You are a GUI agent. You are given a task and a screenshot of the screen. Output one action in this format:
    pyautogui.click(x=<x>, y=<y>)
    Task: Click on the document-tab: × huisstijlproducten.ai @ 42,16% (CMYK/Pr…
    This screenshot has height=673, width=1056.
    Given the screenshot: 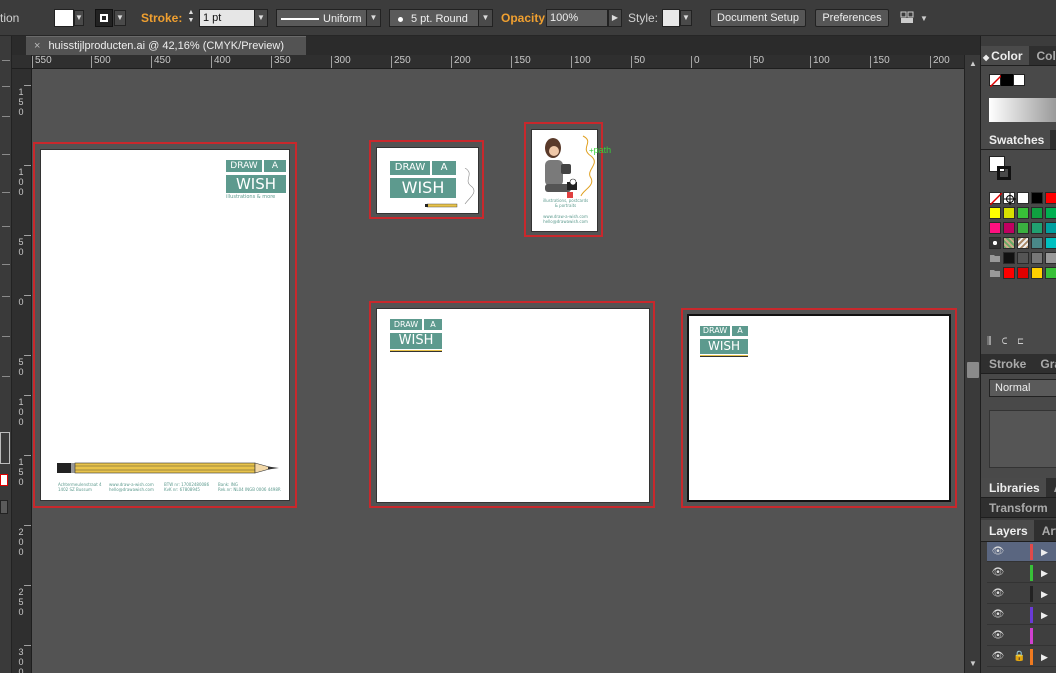 What is the action you would take?
    pyautogui.click(x=166, y=45)
    